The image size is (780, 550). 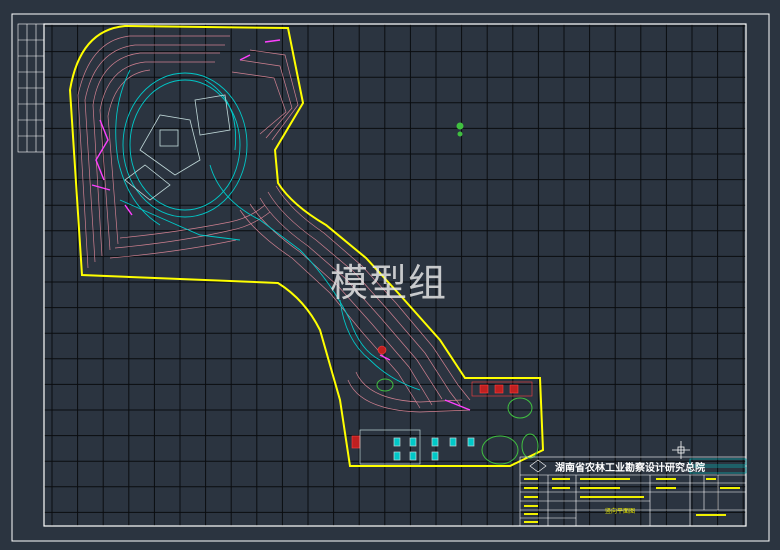 What do you see at coordinates (681, 450) in the screenshot?
I see `crosshair-cursor-icon` at bounding box center [681, 450].